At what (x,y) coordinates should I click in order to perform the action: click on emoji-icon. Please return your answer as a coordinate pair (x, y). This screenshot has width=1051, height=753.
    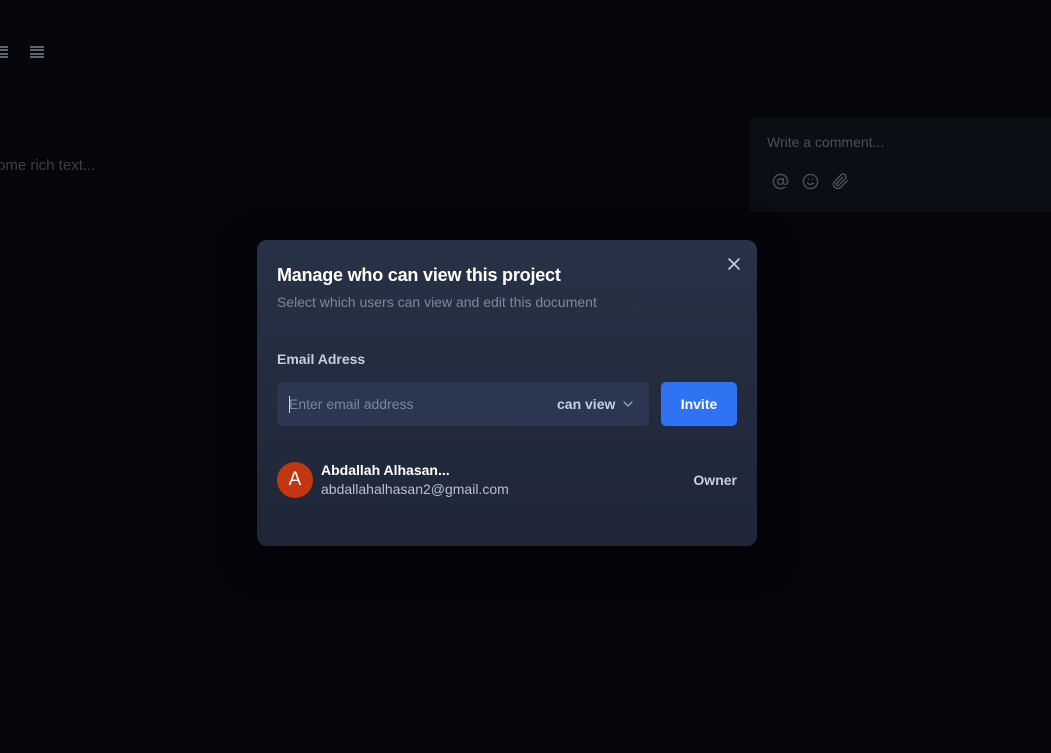
    Looking at the image, I should click on (810, 181).